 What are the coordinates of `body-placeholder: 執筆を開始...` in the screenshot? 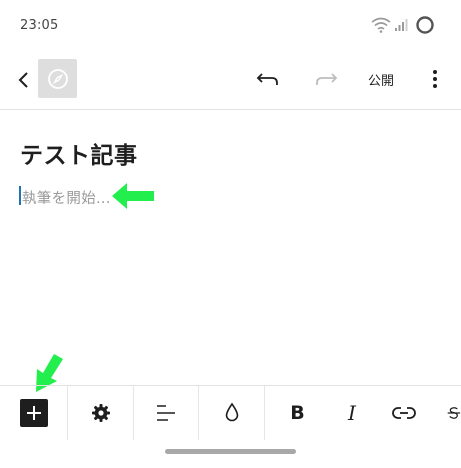 It's located at (66, 197).